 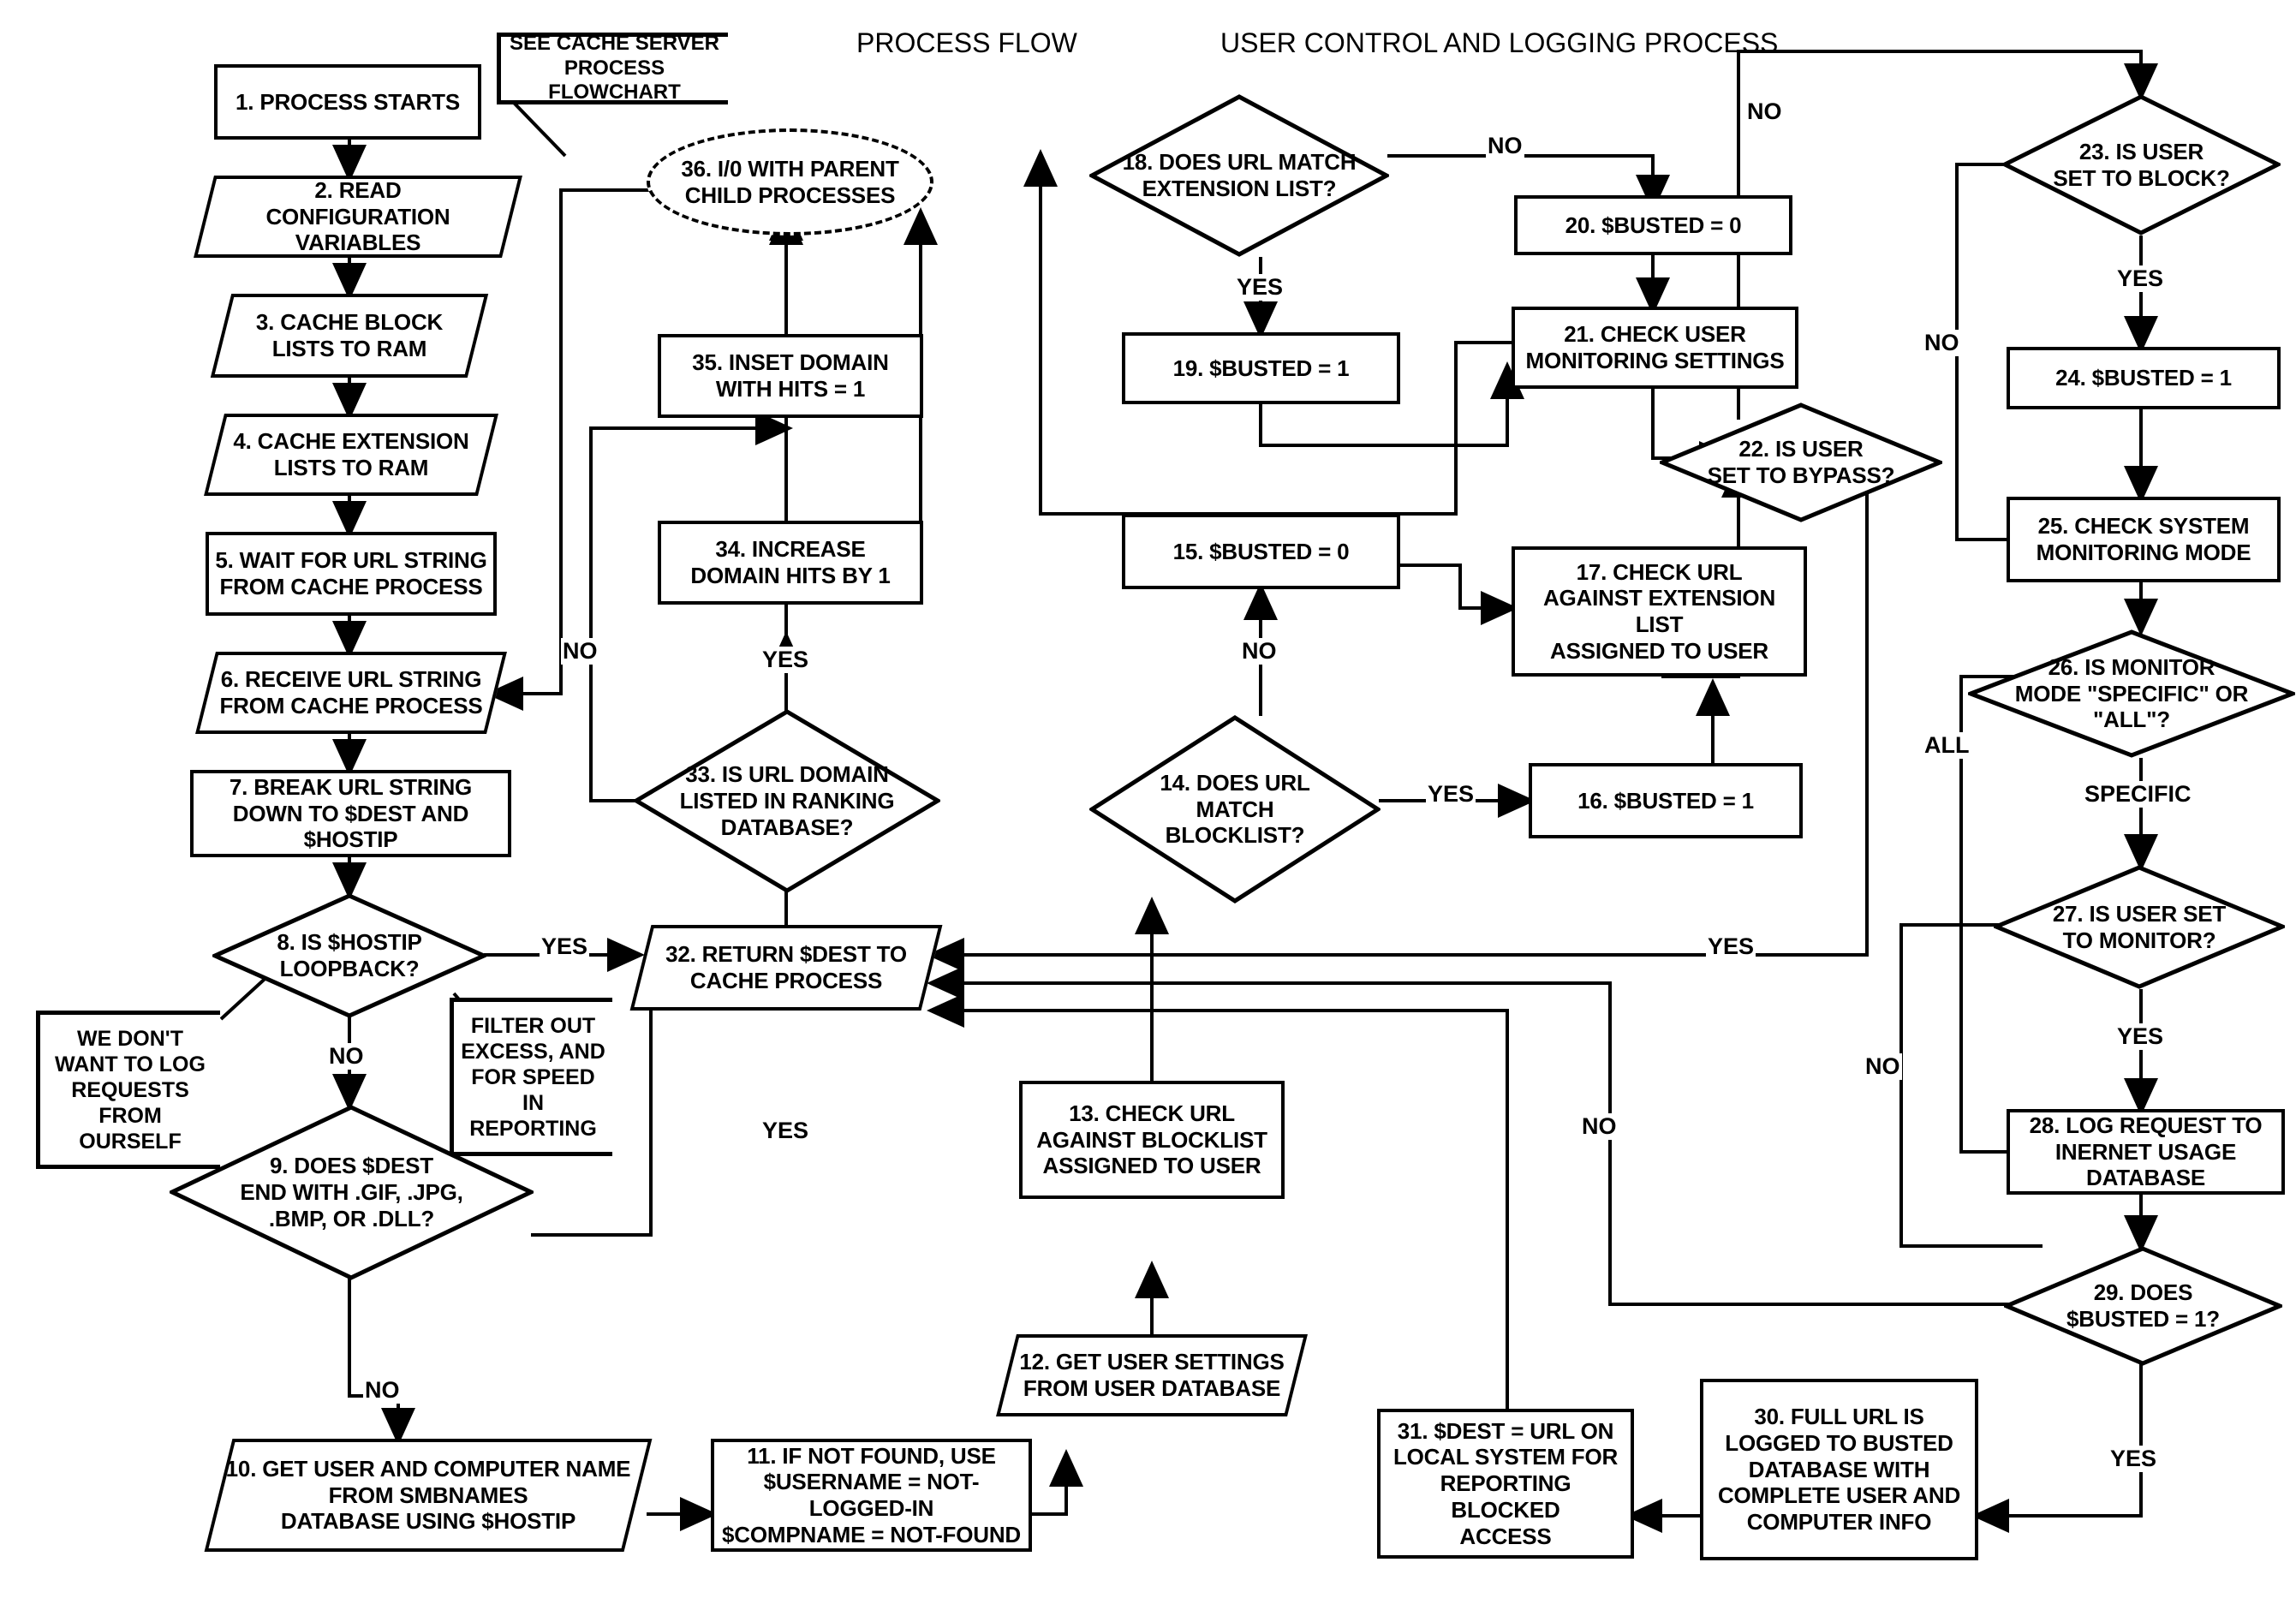 I want to click on node-18-does-url-match-extension-list: 18. DOES URL MATCH EXTENSION LIST?, so click(x=1239, y=175).